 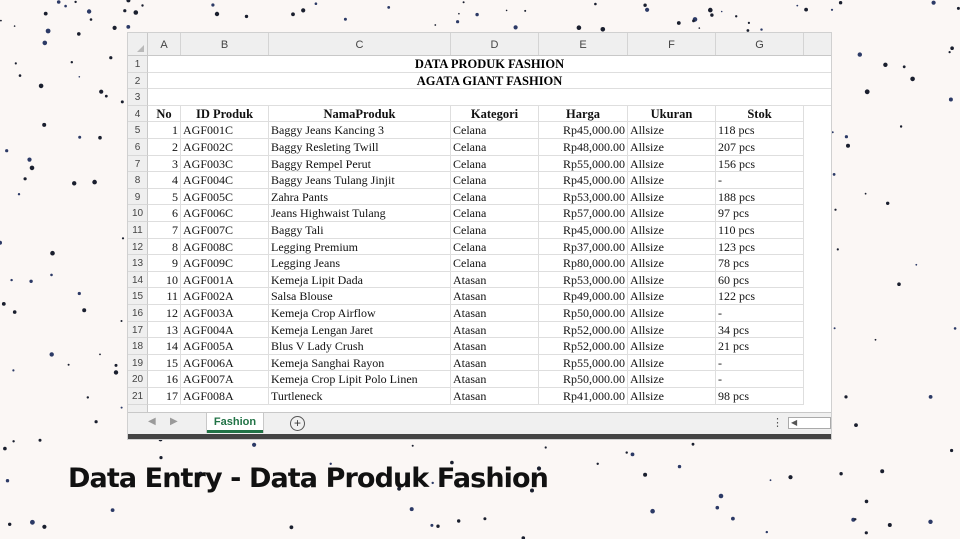 I want to click on table-cell: 98 pcs, so click(x=760, y=396).